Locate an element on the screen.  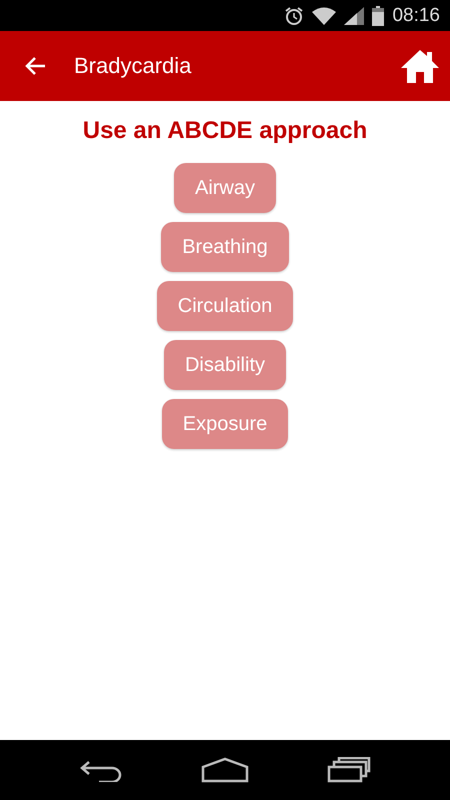
status-time: 08:16 is located at coordinates (416, 15).